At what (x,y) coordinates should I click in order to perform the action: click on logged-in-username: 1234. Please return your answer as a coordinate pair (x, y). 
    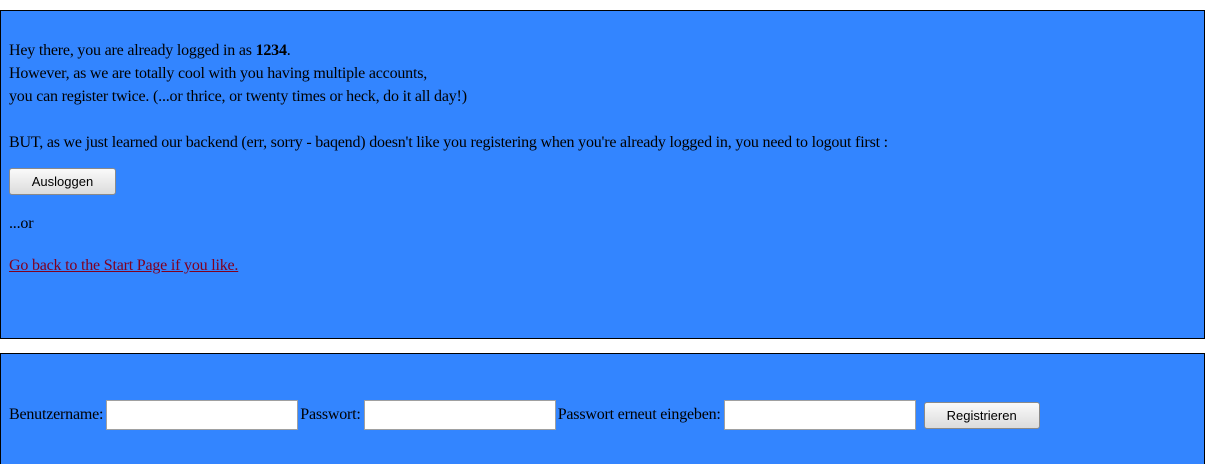
    Looking at the image, I should click on (271, 50).